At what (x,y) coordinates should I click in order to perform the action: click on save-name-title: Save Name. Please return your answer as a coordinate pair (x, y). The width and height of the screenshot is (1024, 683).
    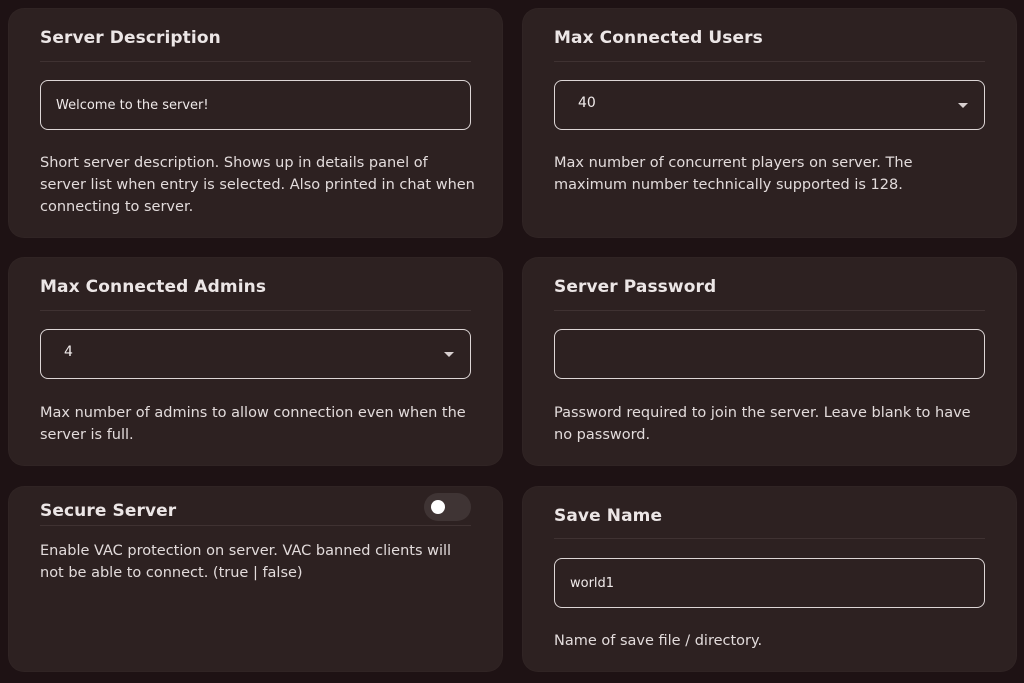
    Looking at the image, I should click on (608, 516).